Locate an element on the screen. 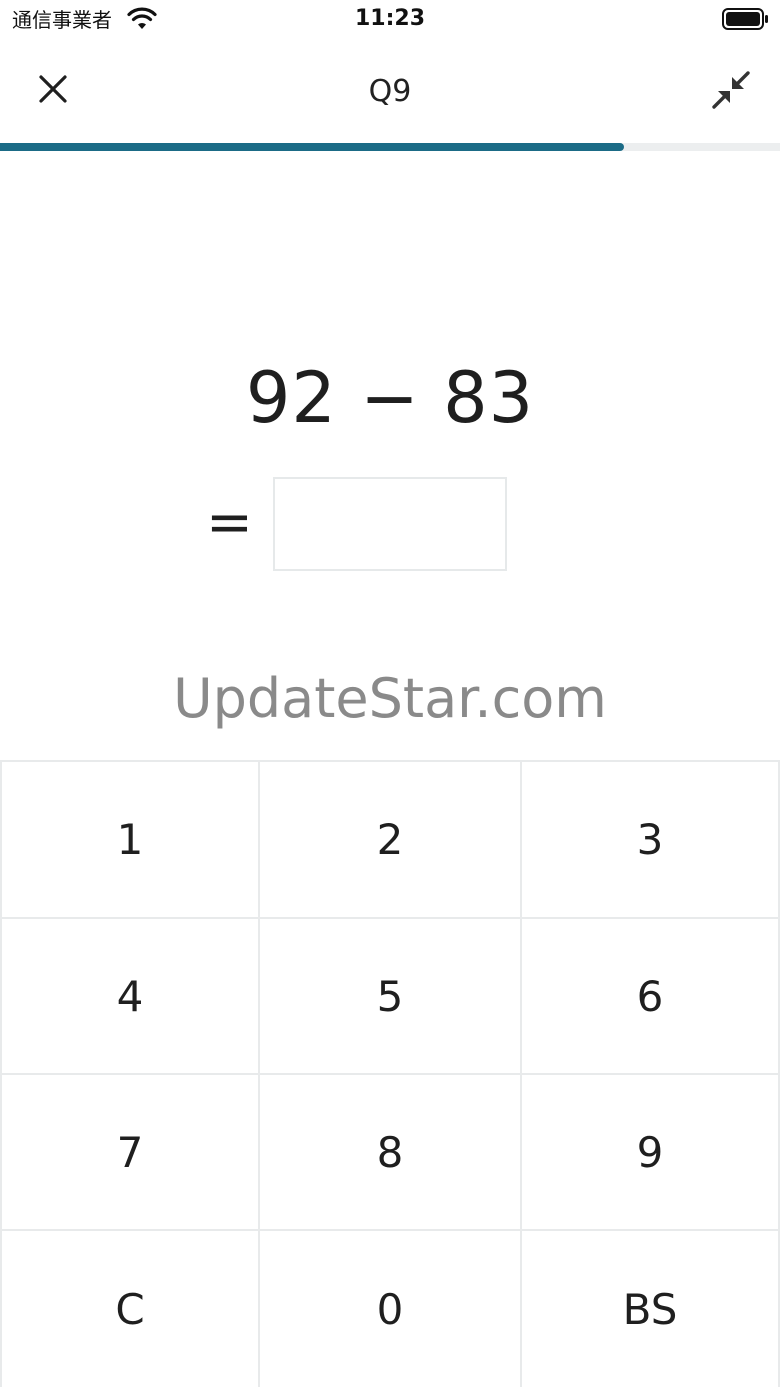 The height and width of the screenshot is (1387, 780). key-9: 9 is located at coordinates (650, 1153).